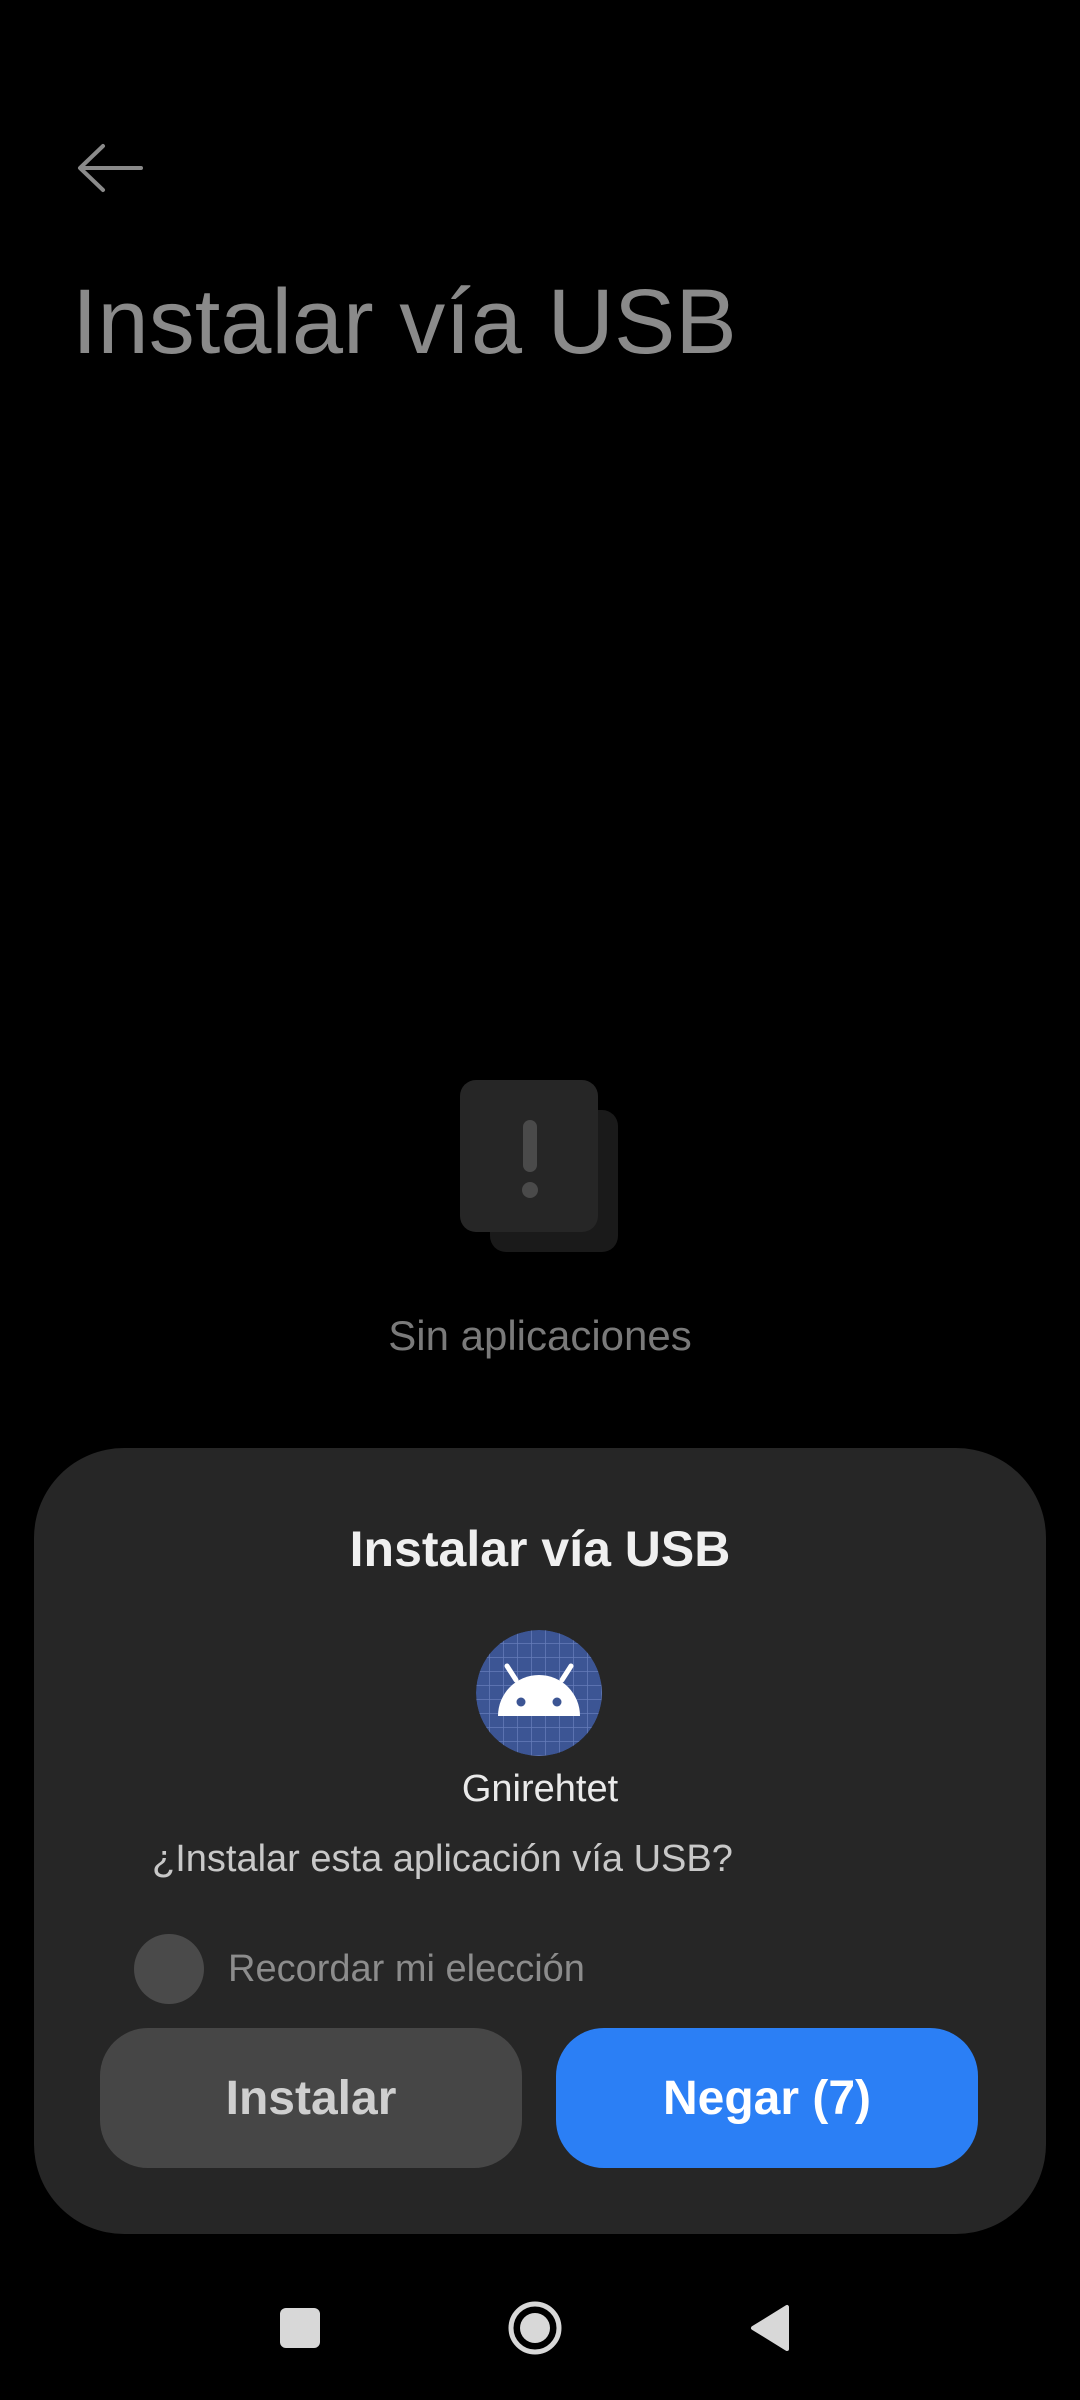 Image resolution: width=1080 pixels, height=2400 pixels. Describe the element at coordinates (404, 322) in the screenshot. I see `page-title: Instalar vía USB` at that location.